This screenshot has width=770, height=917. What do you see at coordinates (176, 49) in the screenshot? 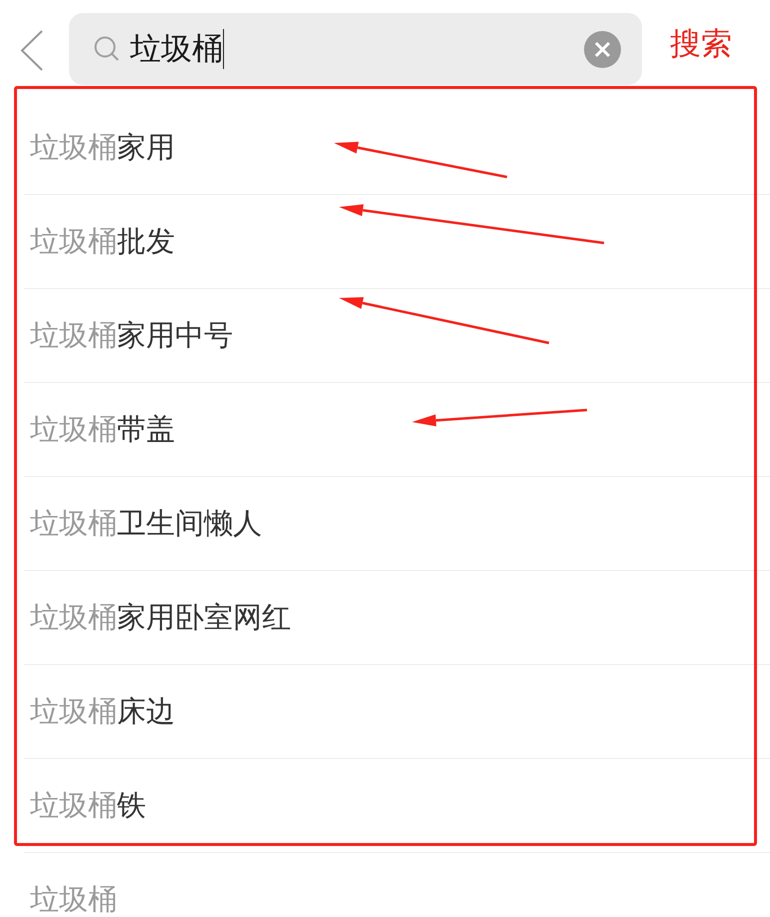
I see `search-query: 垃圾桶` at bounding box center [176, 49].